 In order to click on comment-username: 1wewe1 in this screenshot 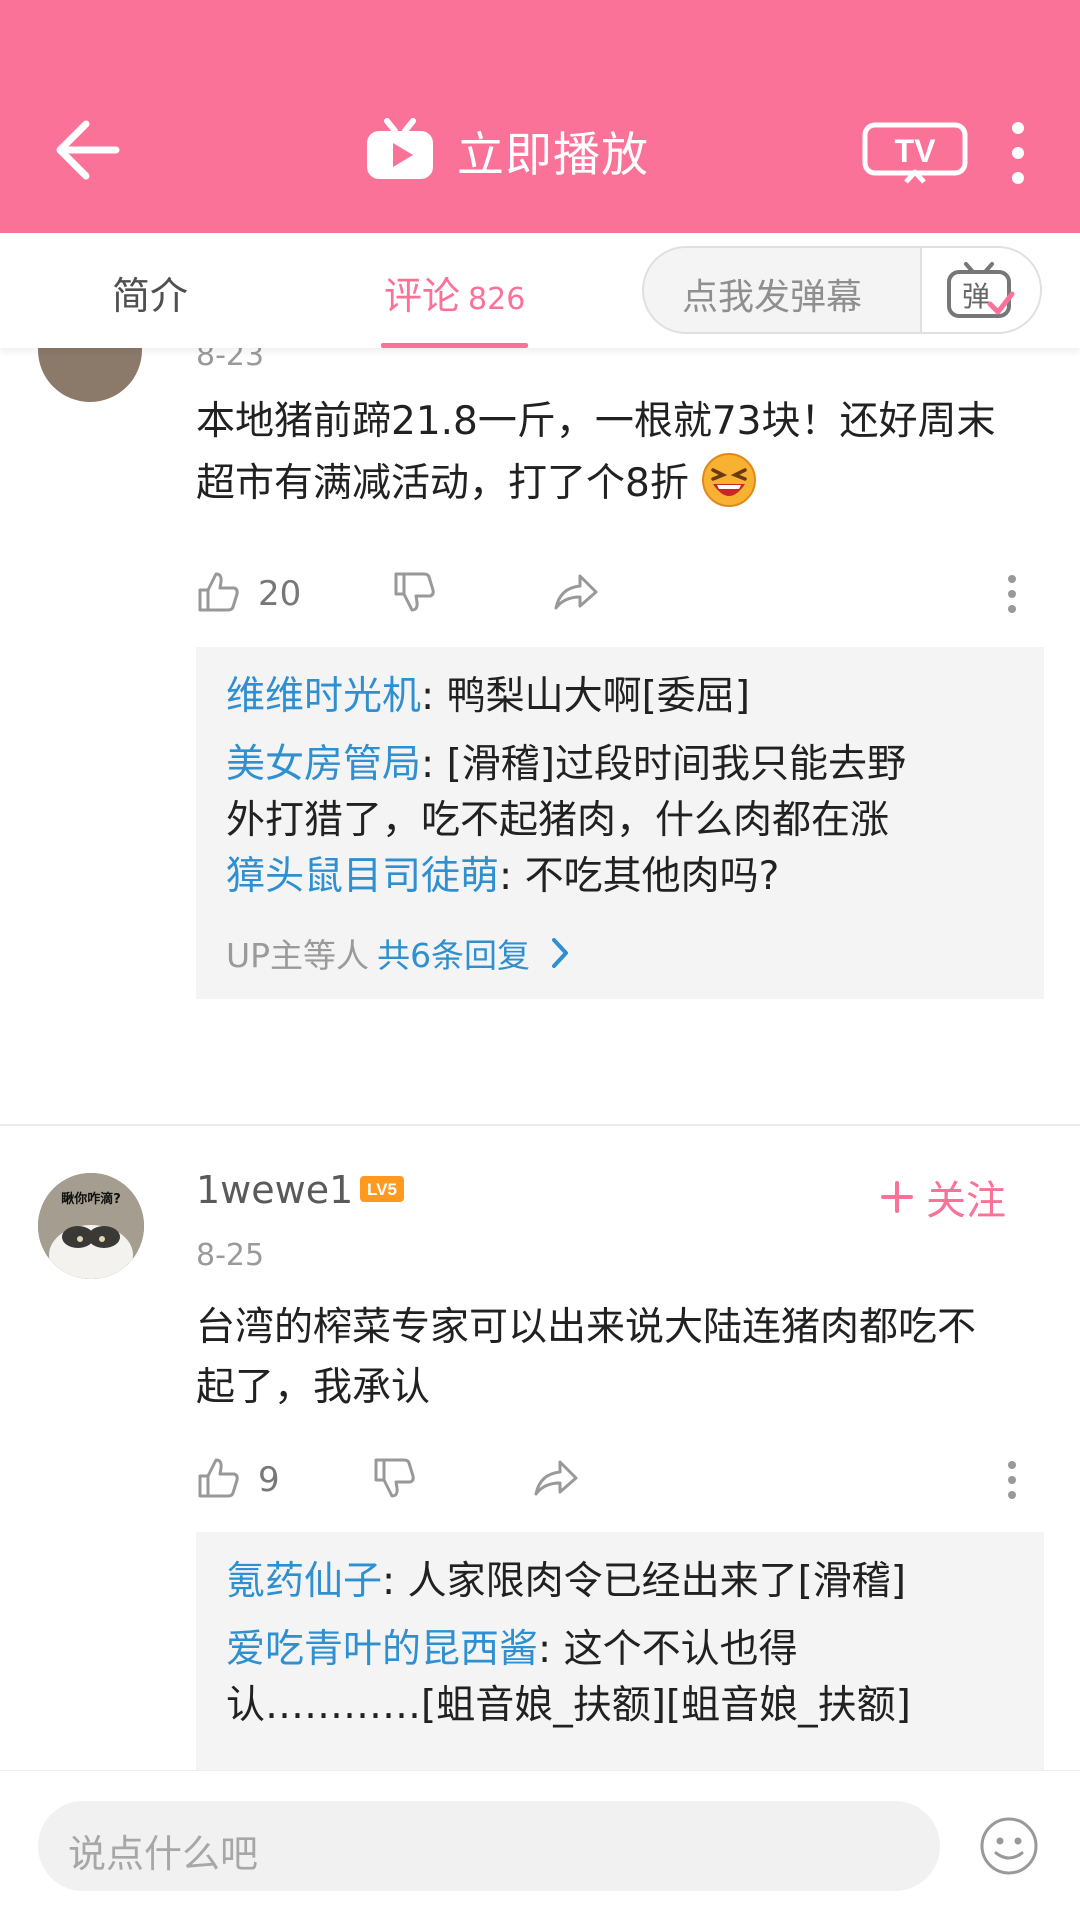, I will do `click(274, 1190)`.